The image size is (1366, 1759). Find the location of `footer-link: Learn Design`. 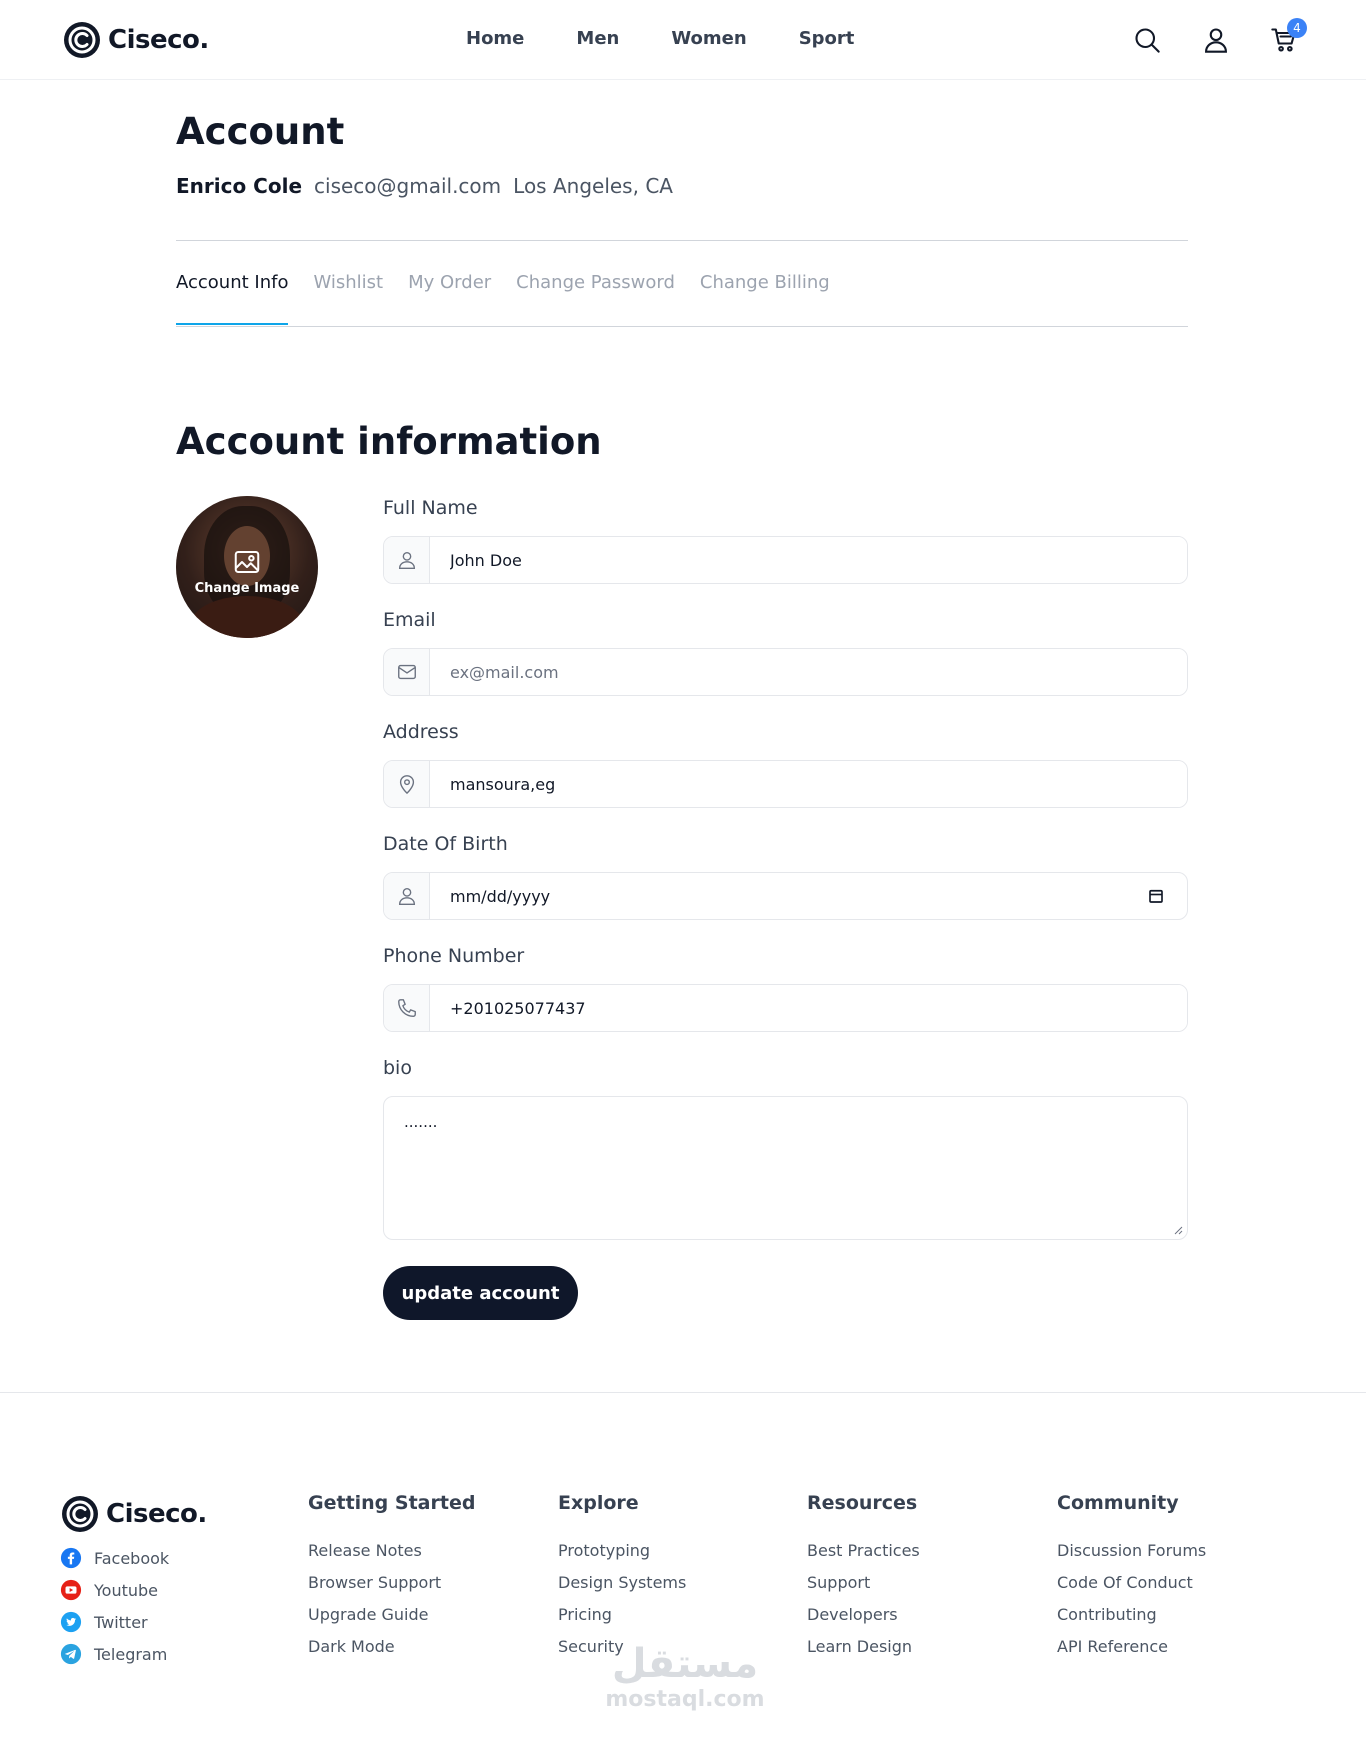

footer-link: Learn Design is located at coordinates (863, 1652).